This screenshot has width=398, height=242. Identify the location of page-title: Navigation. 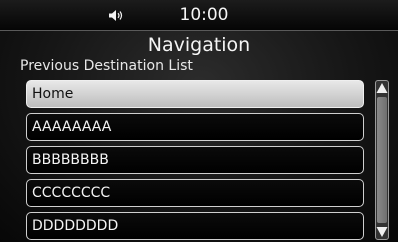
(199, 45).